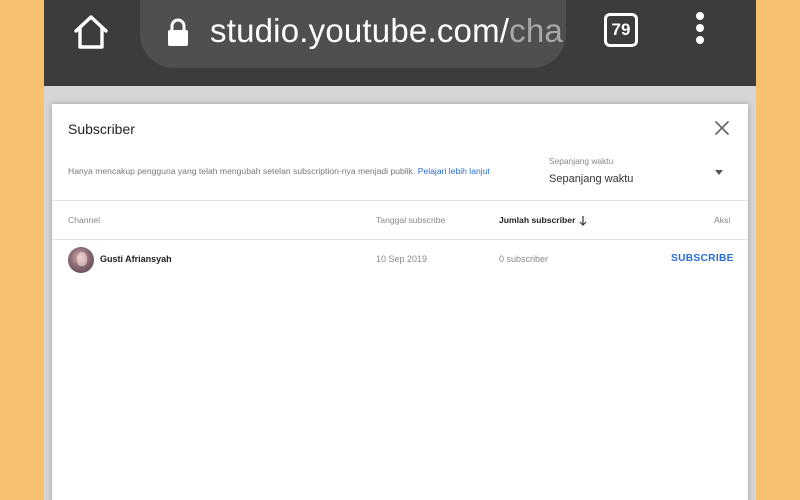 This screenshot has width=800, height=500. I want to click on subscriber-count: 0 subscriber, so click(524, 259).